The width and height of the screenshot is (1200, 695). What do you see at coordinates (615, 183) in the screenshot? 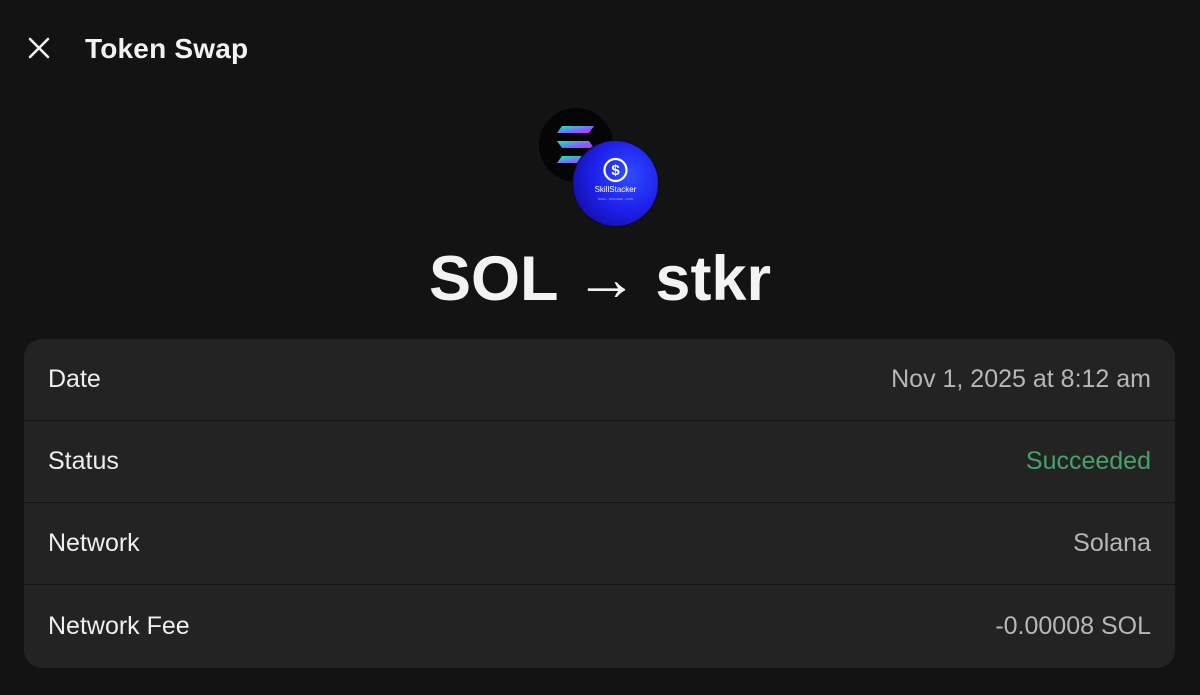
I see `skillstacker-dollar-icon: $ SkillStacker SKILL · STACKER · COIN` at bounding box center [615, 183].